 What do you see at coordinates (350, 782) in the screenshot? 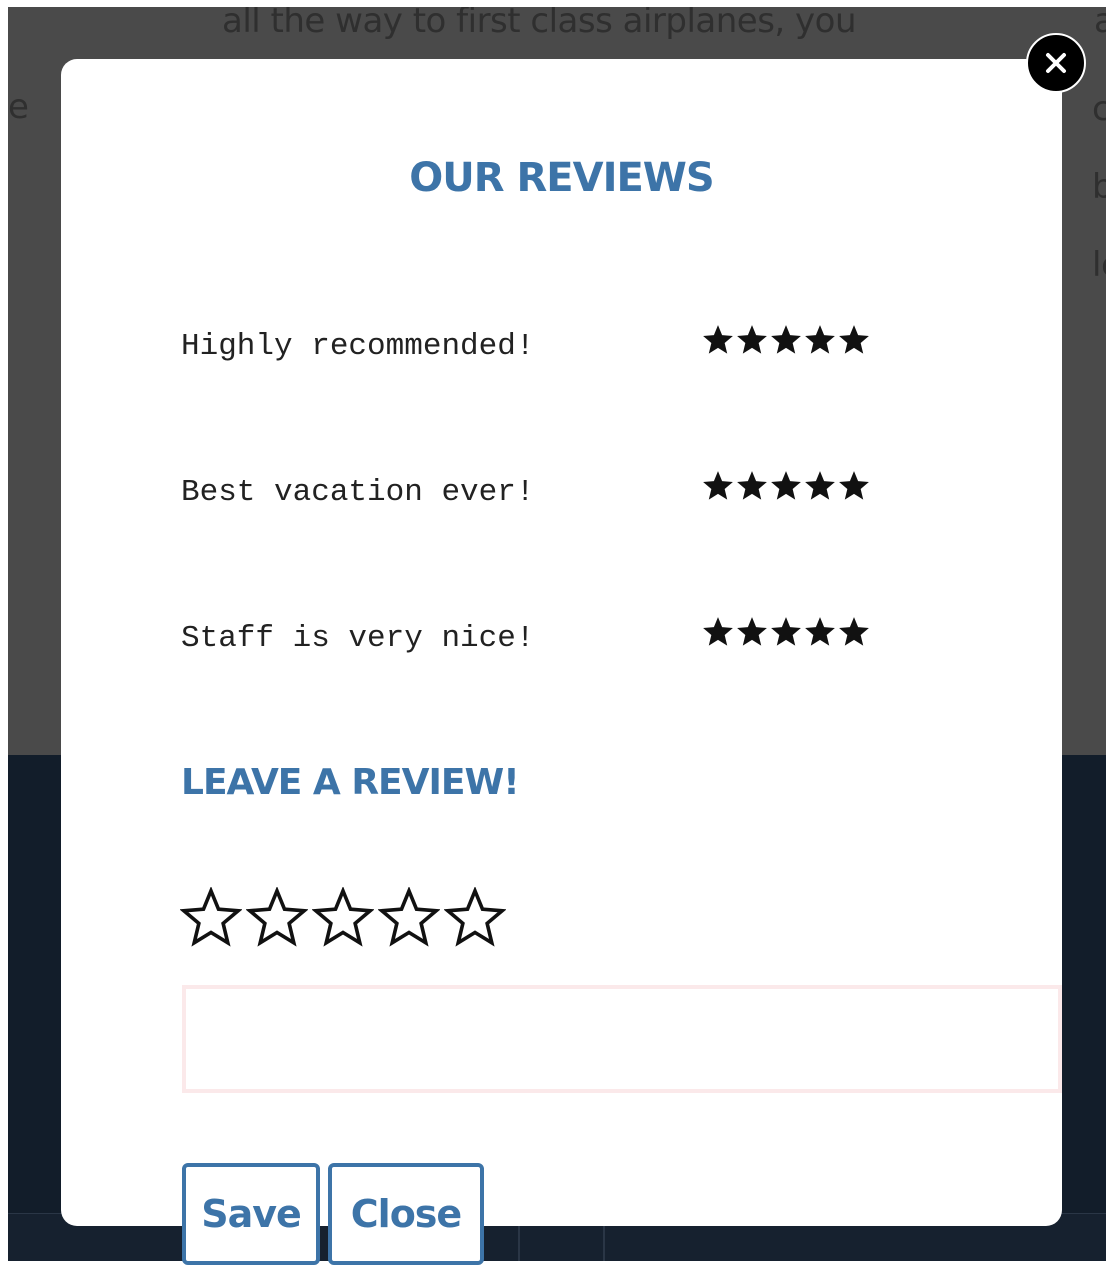
I see `leave-review-title: LEAVE A REVIEW!` at bounding box center [350, 782].